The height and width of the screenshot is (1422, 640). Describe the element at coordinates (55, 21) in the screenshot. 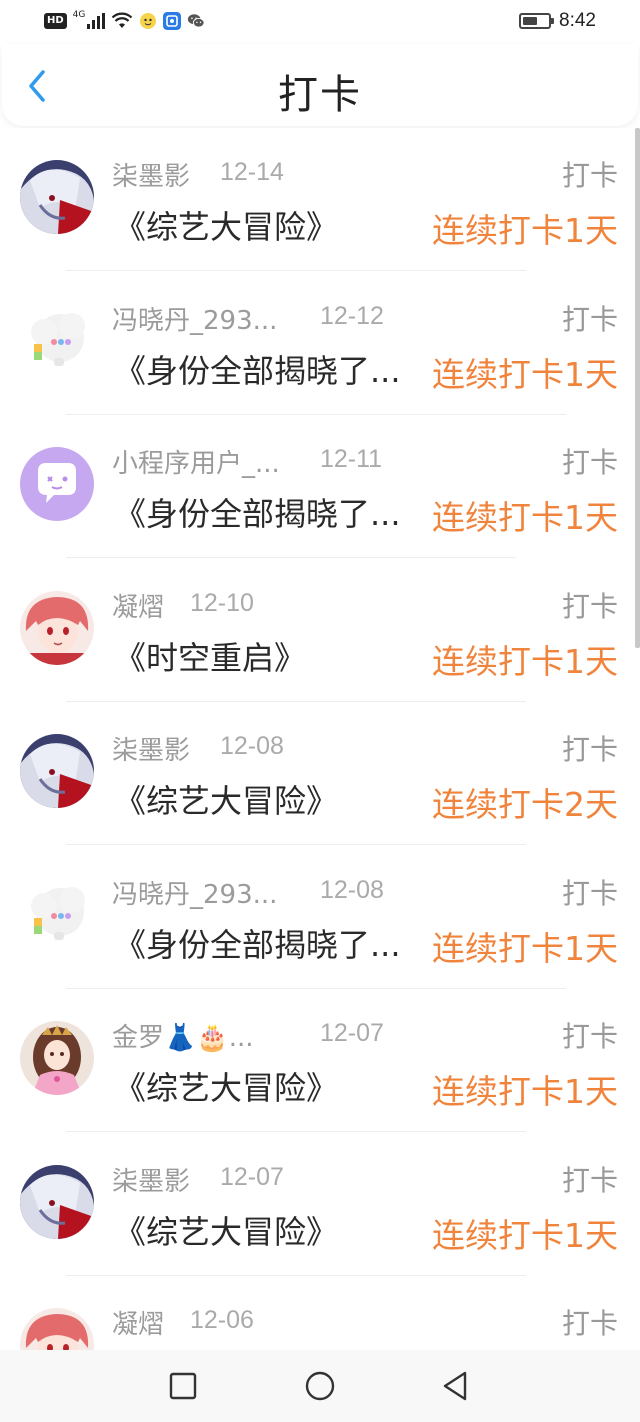

I see `hd-badge: HD` at that location.